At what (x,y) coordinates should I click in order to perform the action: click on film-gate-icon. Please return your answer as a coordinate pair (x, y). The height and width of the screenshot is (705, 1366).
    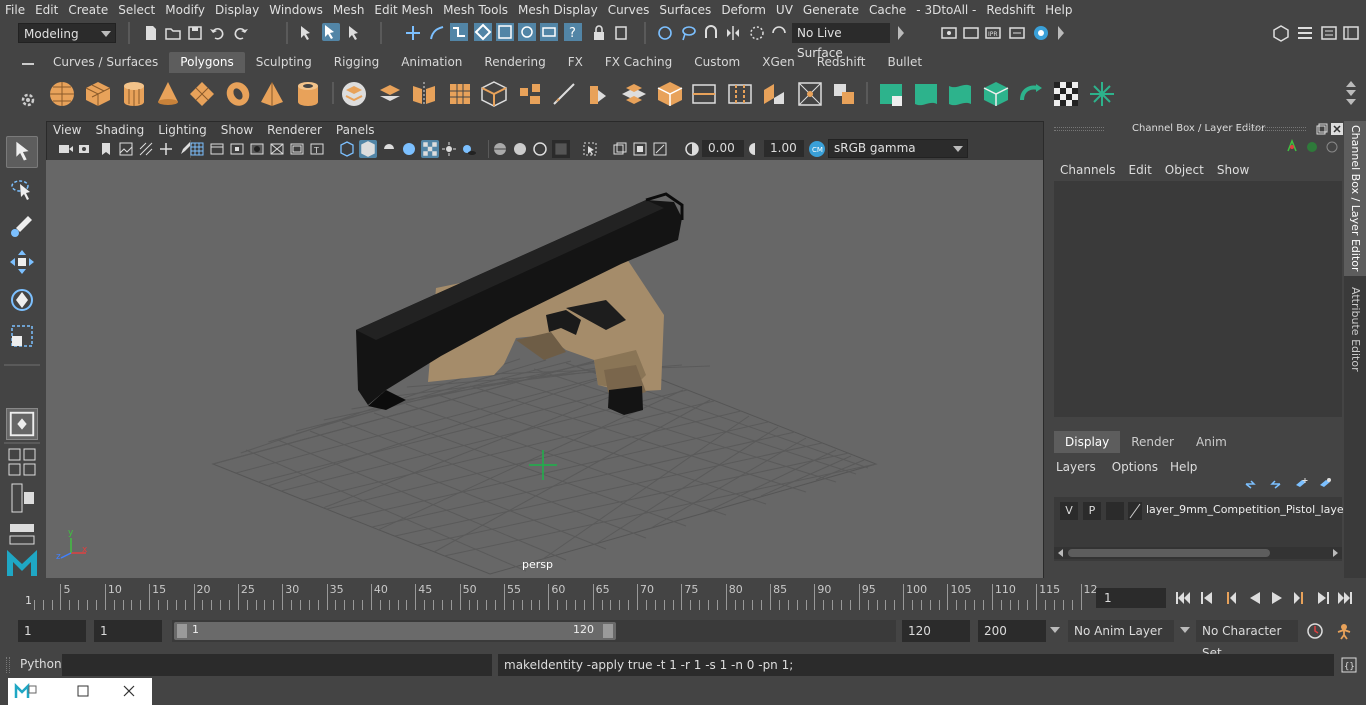
    Looking at the image, I should click on (217, 149).